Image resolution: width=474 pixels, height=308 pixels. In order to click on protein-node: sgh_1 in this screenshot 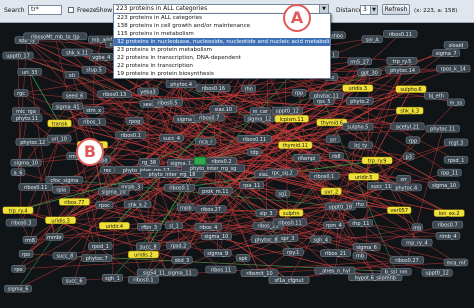, I will do `click(112, 278)`.